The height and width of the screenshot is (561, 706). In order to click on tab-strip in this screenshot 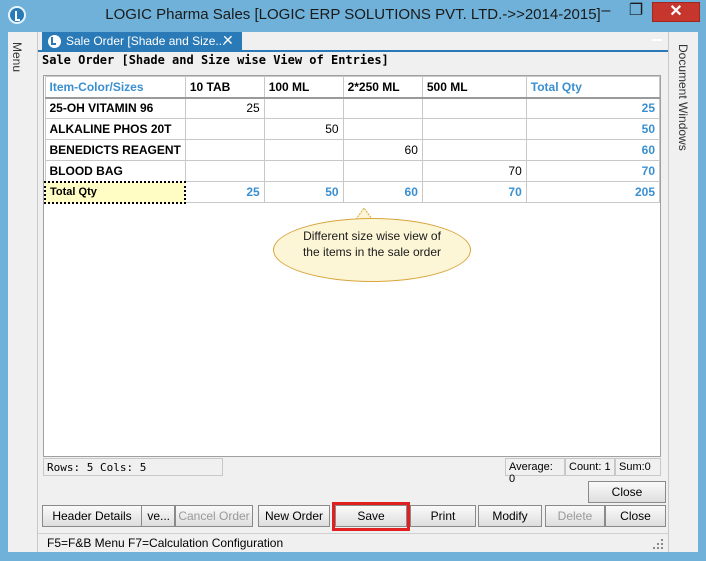, I will do `click(353, 51)`.